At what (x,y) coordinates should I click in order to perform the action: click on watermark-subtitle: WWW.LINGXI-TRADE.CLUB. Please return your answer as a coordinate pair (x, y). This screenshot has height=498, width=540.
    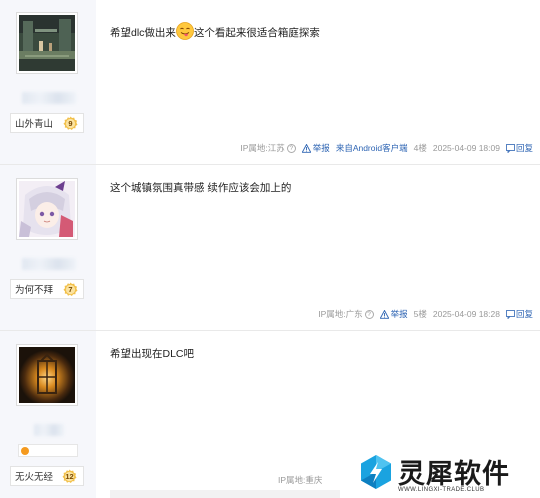
    Looking at the image, I should click on (441, 490).